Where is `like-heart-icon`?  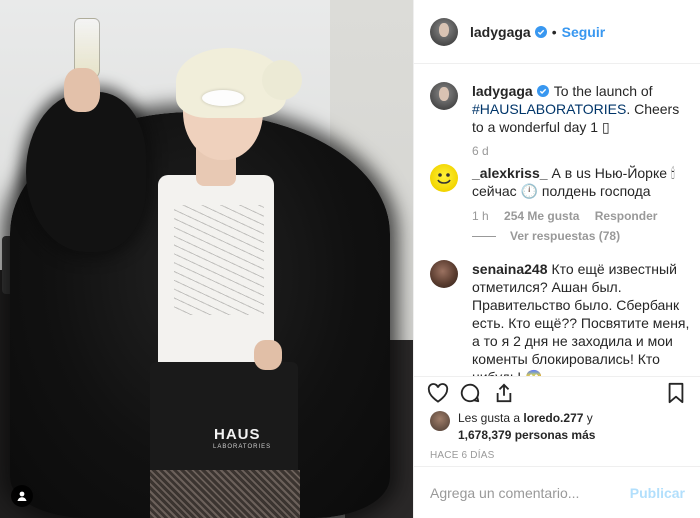
like-heart-icon is located at coordinates (438, 393).